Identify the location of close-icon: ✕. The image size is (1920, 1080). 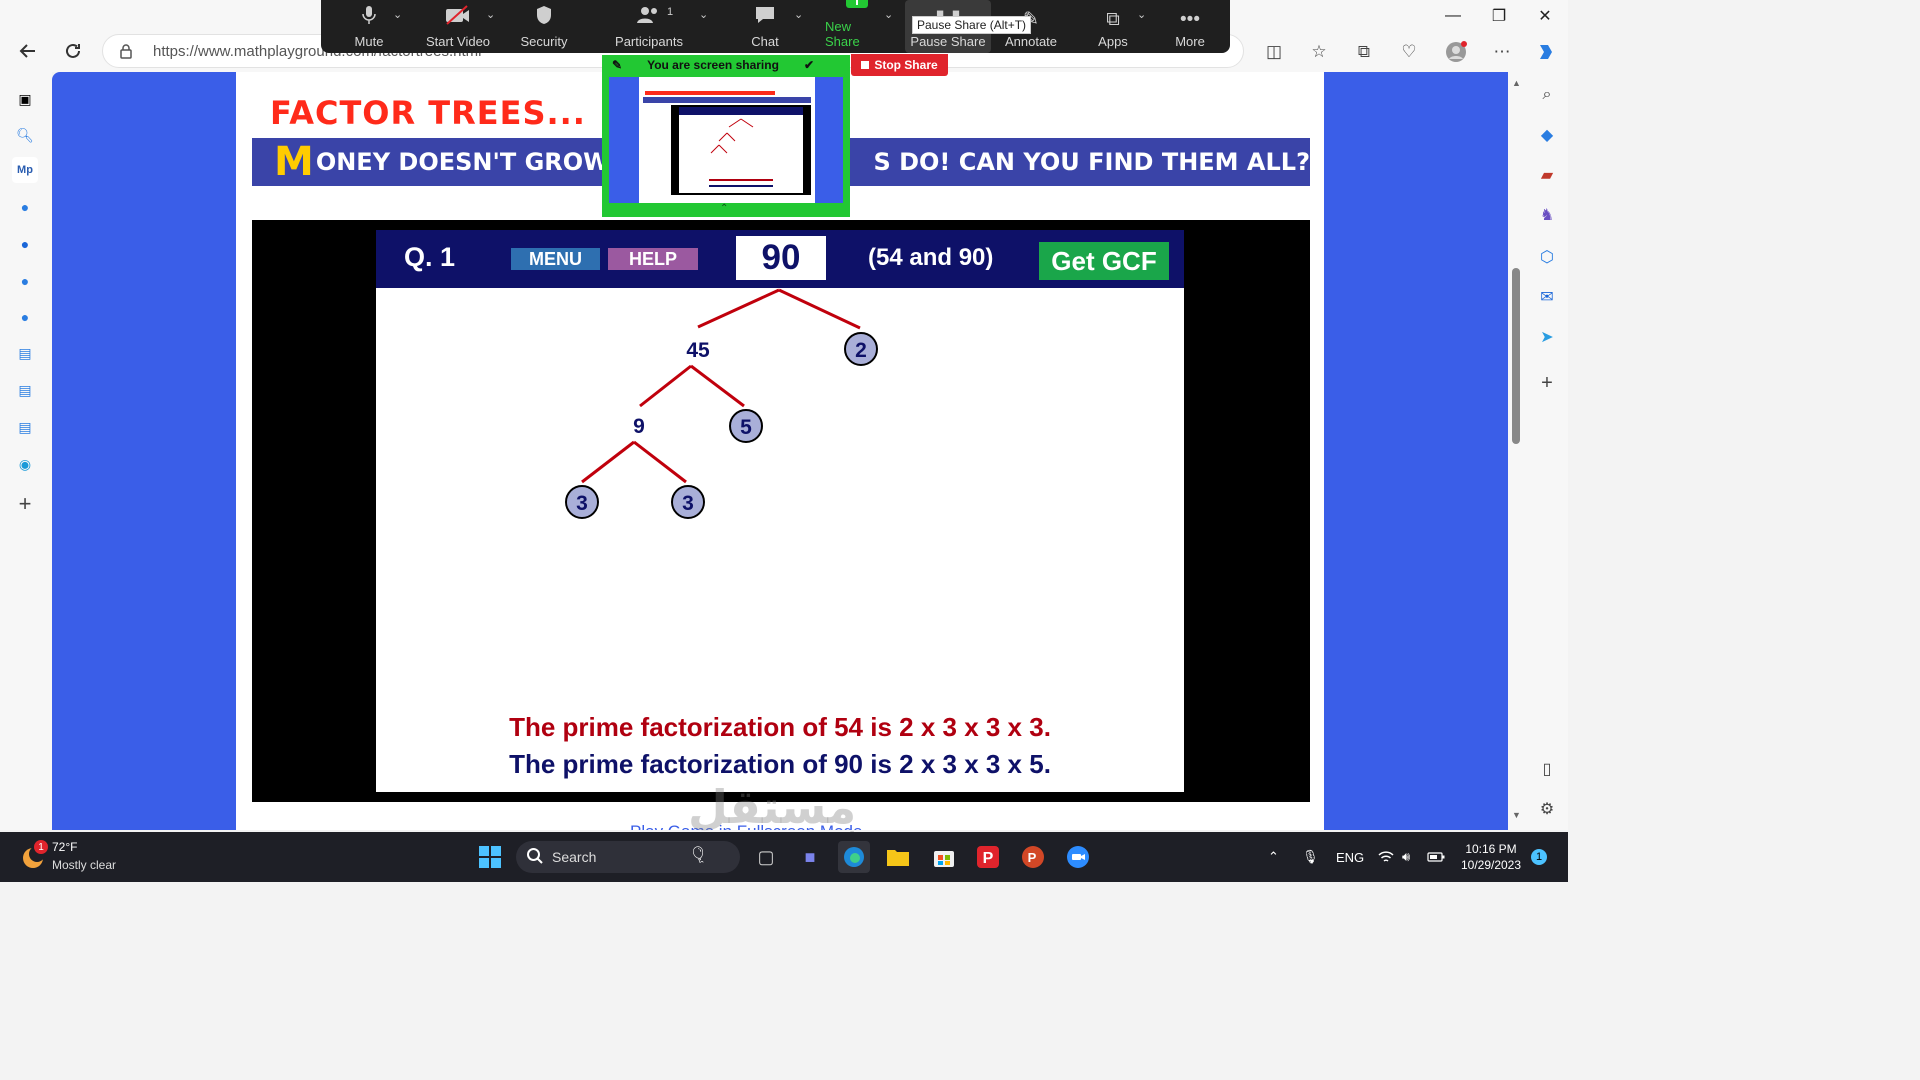
(1545, 16).